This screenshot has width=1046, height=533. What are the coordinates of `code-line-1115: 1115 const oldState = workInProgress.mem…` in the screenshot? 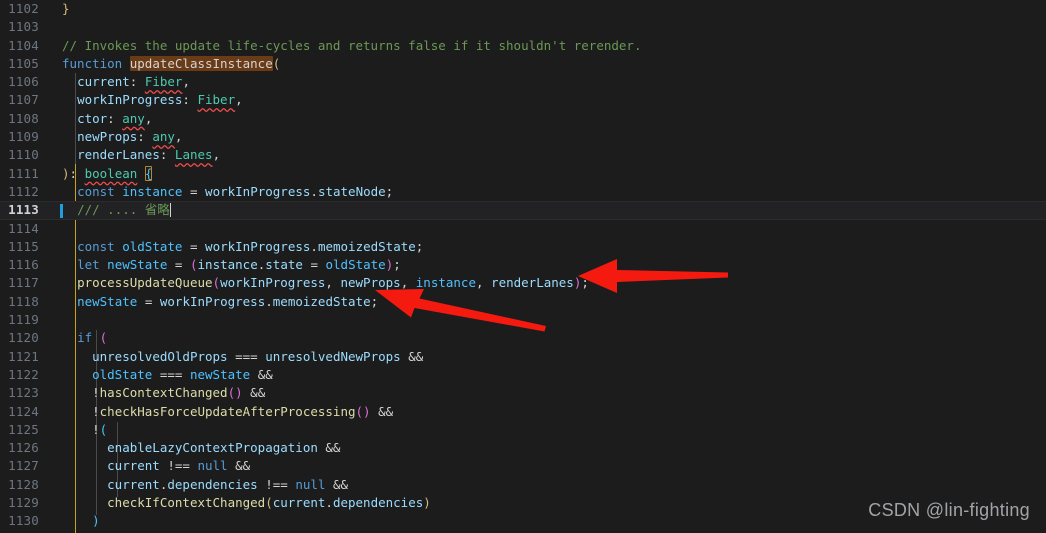 It's located at (523, 247).